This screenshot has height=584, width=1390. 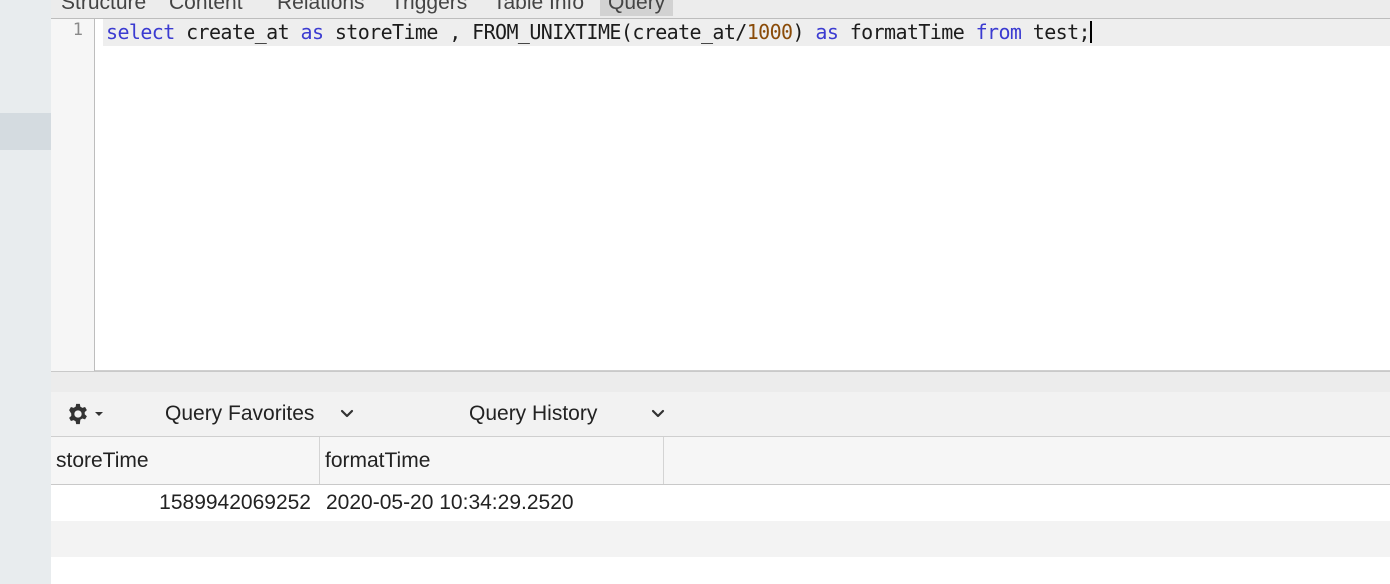 What do you see at coordinates (450, 502) in the screenshot?
I see `cell-formattime: 2020-05-20 10:34:29.2520` at bounding box center [450, 502].